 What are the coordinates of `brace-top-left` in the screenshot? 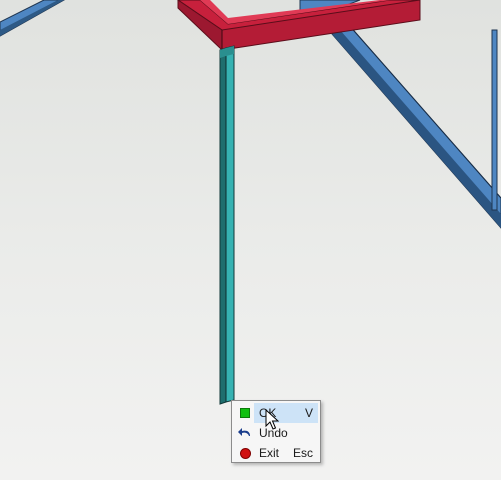 It's located at (33, 18).